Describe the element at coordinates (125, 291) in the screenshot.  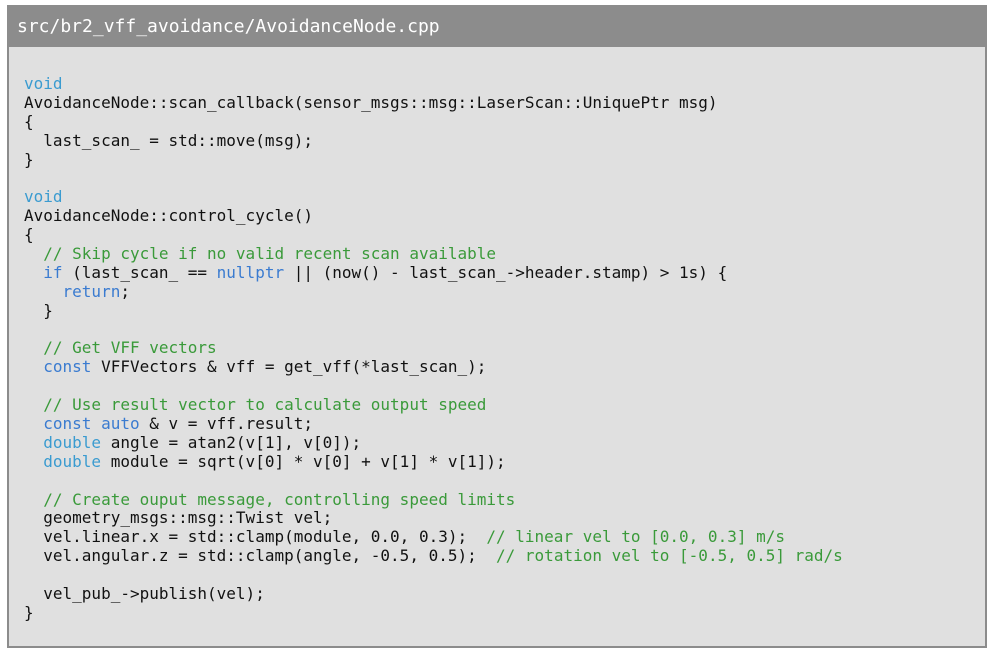
I see `code-text: ;` at that location.